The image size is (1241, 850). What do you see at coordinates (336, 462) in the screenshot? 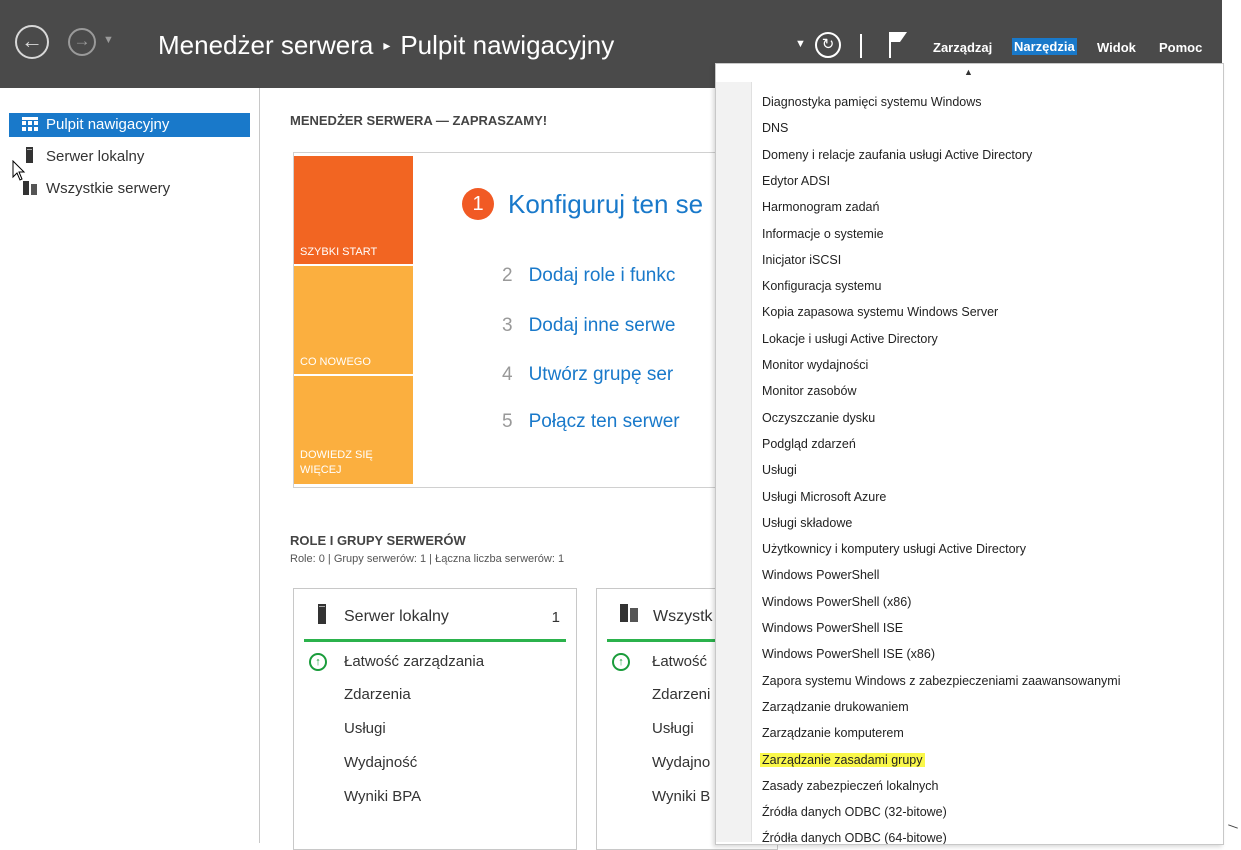
I see `tile-label: DOWIEDZ SIĘ WIĘCEJ` at bounding box center [336, 462].